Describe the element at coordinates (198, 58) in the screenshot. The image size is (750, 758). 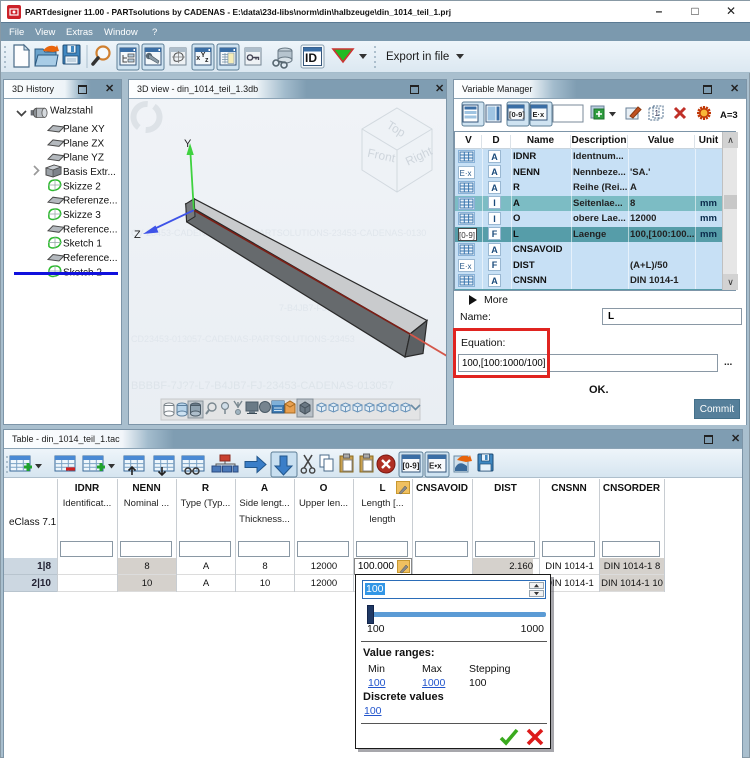
I see `svg-text: x` at that location.